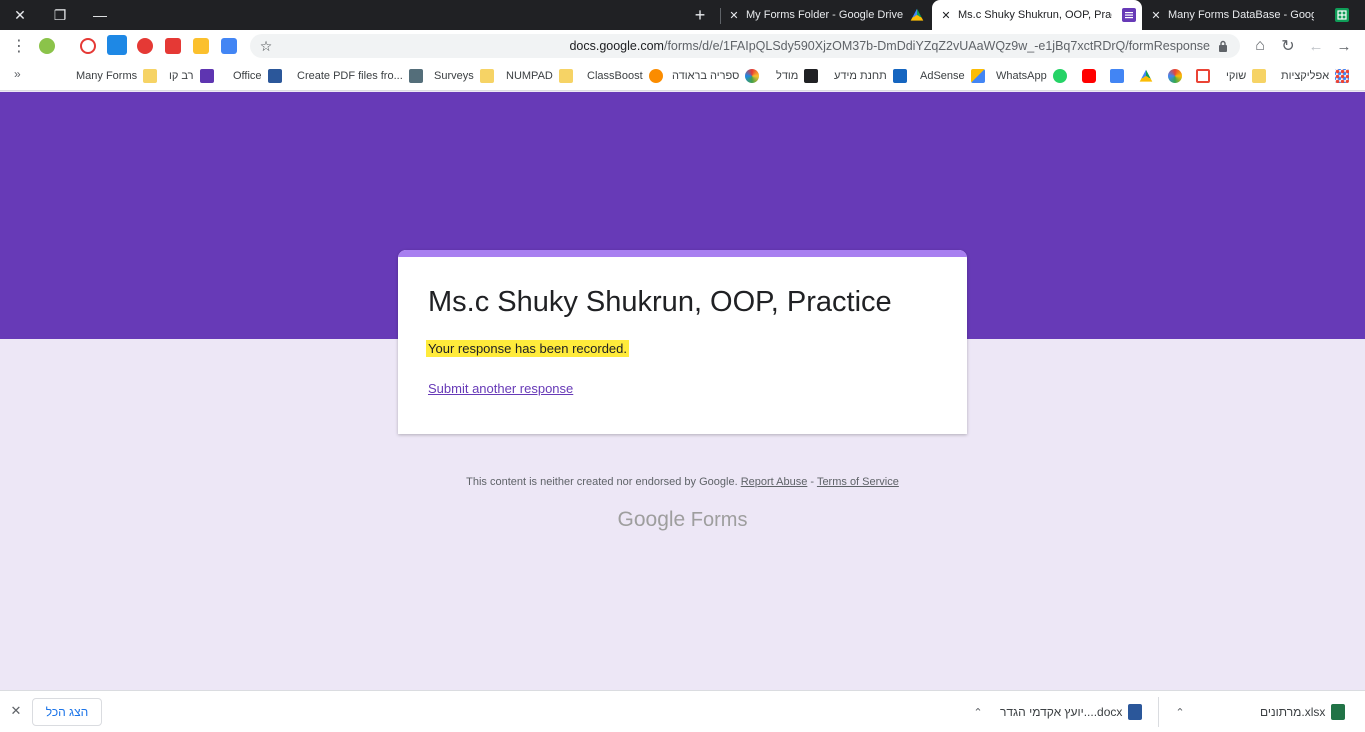 This screenshot has width=1365, height=732. I want to click on bookmark-drive, so click(1143, 76).